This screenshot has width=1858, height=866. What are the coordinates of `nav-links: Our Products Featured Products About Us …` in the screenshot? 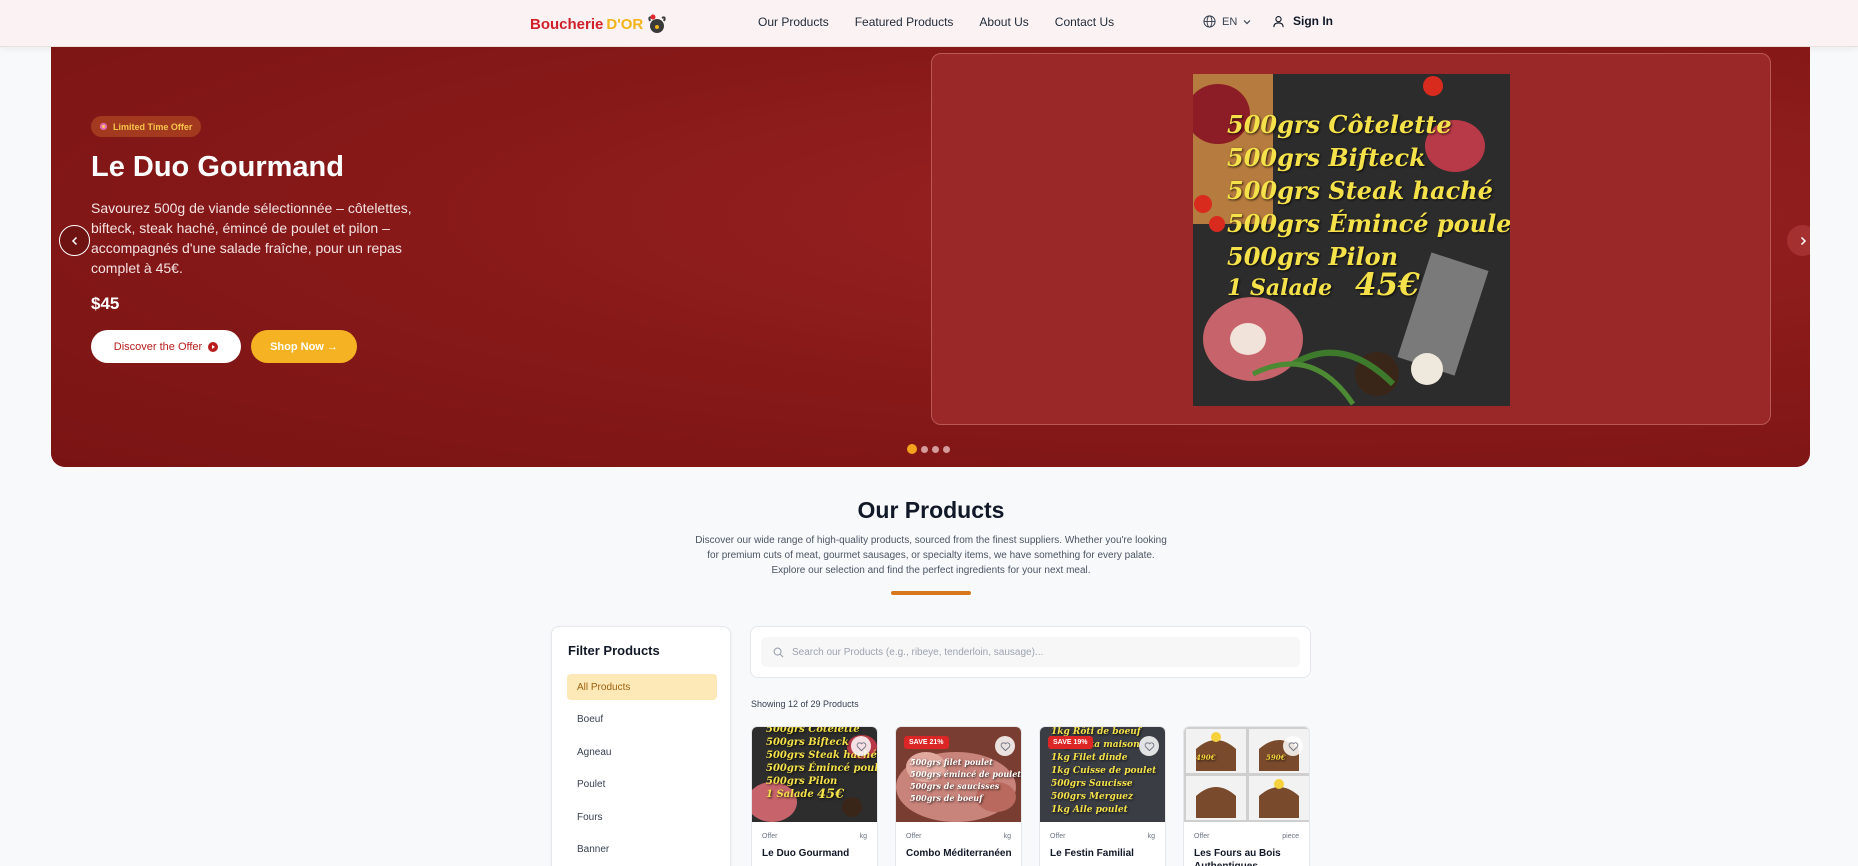 It's located at (936, 22).